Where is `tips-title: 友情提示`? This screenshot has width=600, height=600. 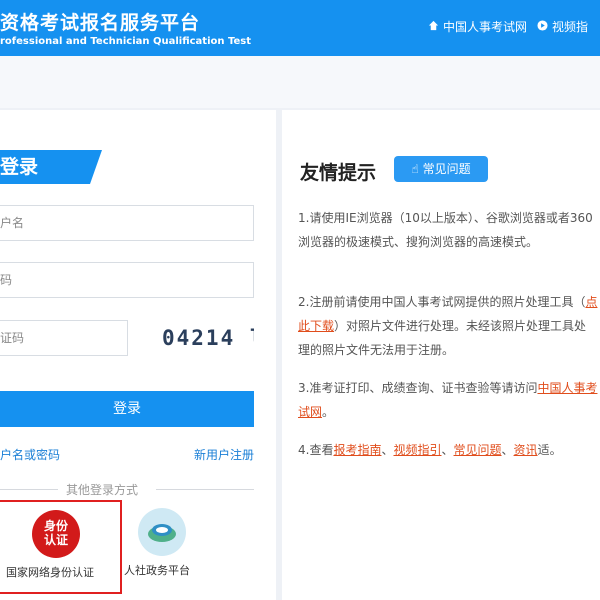
tips-title: 友情提示 is located at coordinates (338, 173).